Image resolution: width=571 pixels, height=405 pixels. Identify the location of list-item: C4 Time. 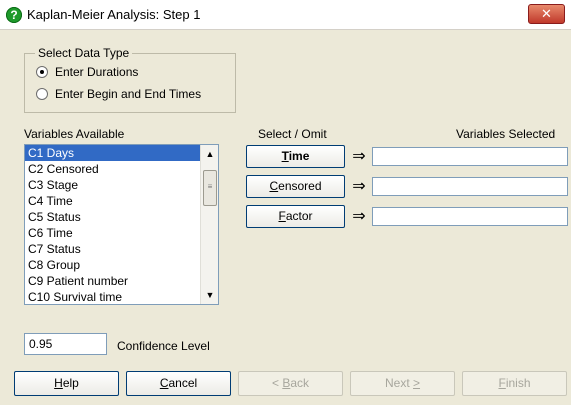
(112, 201).